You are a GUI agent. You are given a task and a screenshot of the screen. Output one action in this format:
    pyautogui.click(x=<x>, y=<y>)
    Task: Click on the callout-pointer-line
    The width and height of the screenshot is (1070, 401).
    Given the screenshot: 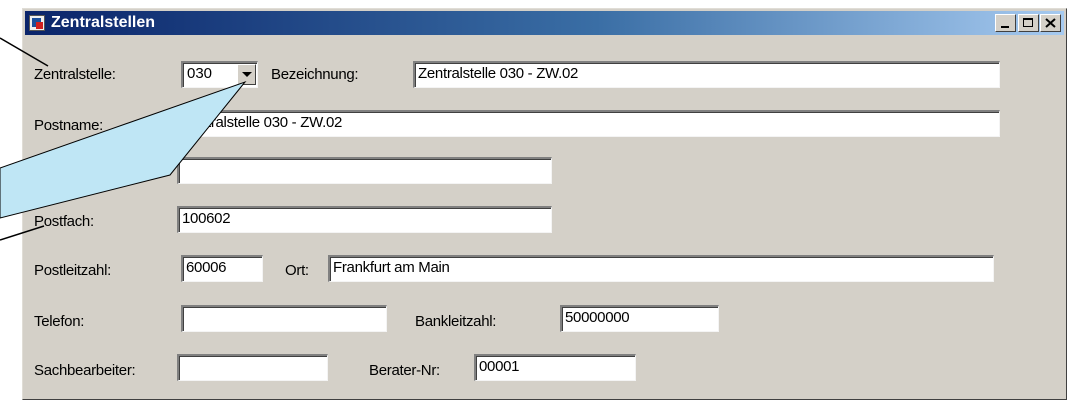 What is the action you would take?
    pyautogui.click(x=24, y=52)
    